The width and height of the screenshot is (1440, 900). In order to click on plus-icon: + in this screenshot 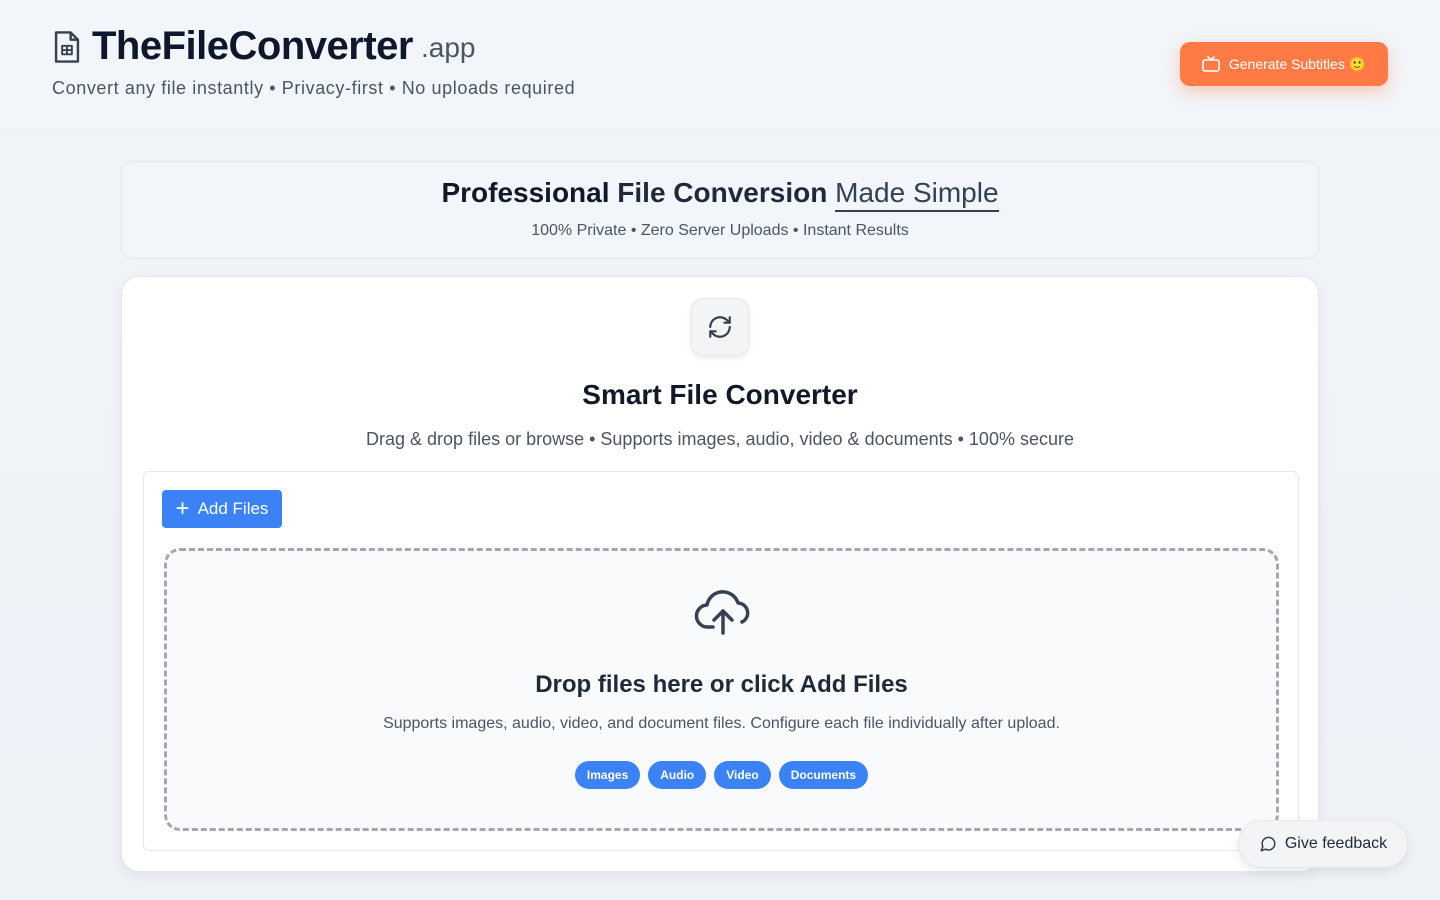, I will do `click(182, 508)`.